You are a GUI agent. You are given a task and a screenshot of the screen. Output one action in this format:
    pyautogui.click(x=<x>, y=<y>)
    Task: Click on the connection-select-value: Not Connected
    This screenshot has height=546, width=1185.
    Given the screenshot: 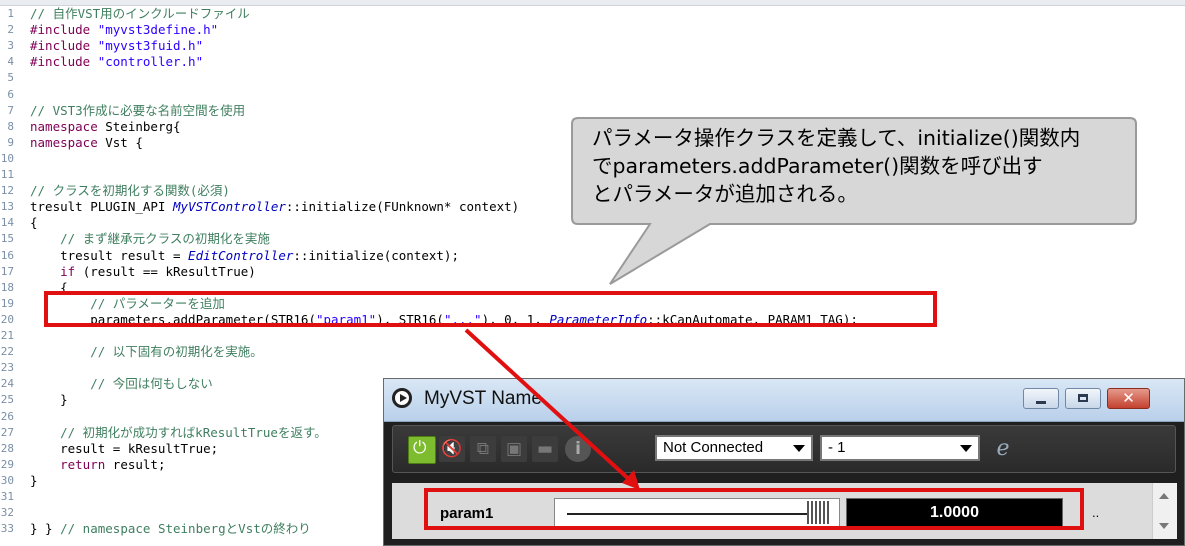 What is the action you would take?
    pyautogui.click(x=713, y=447)
    